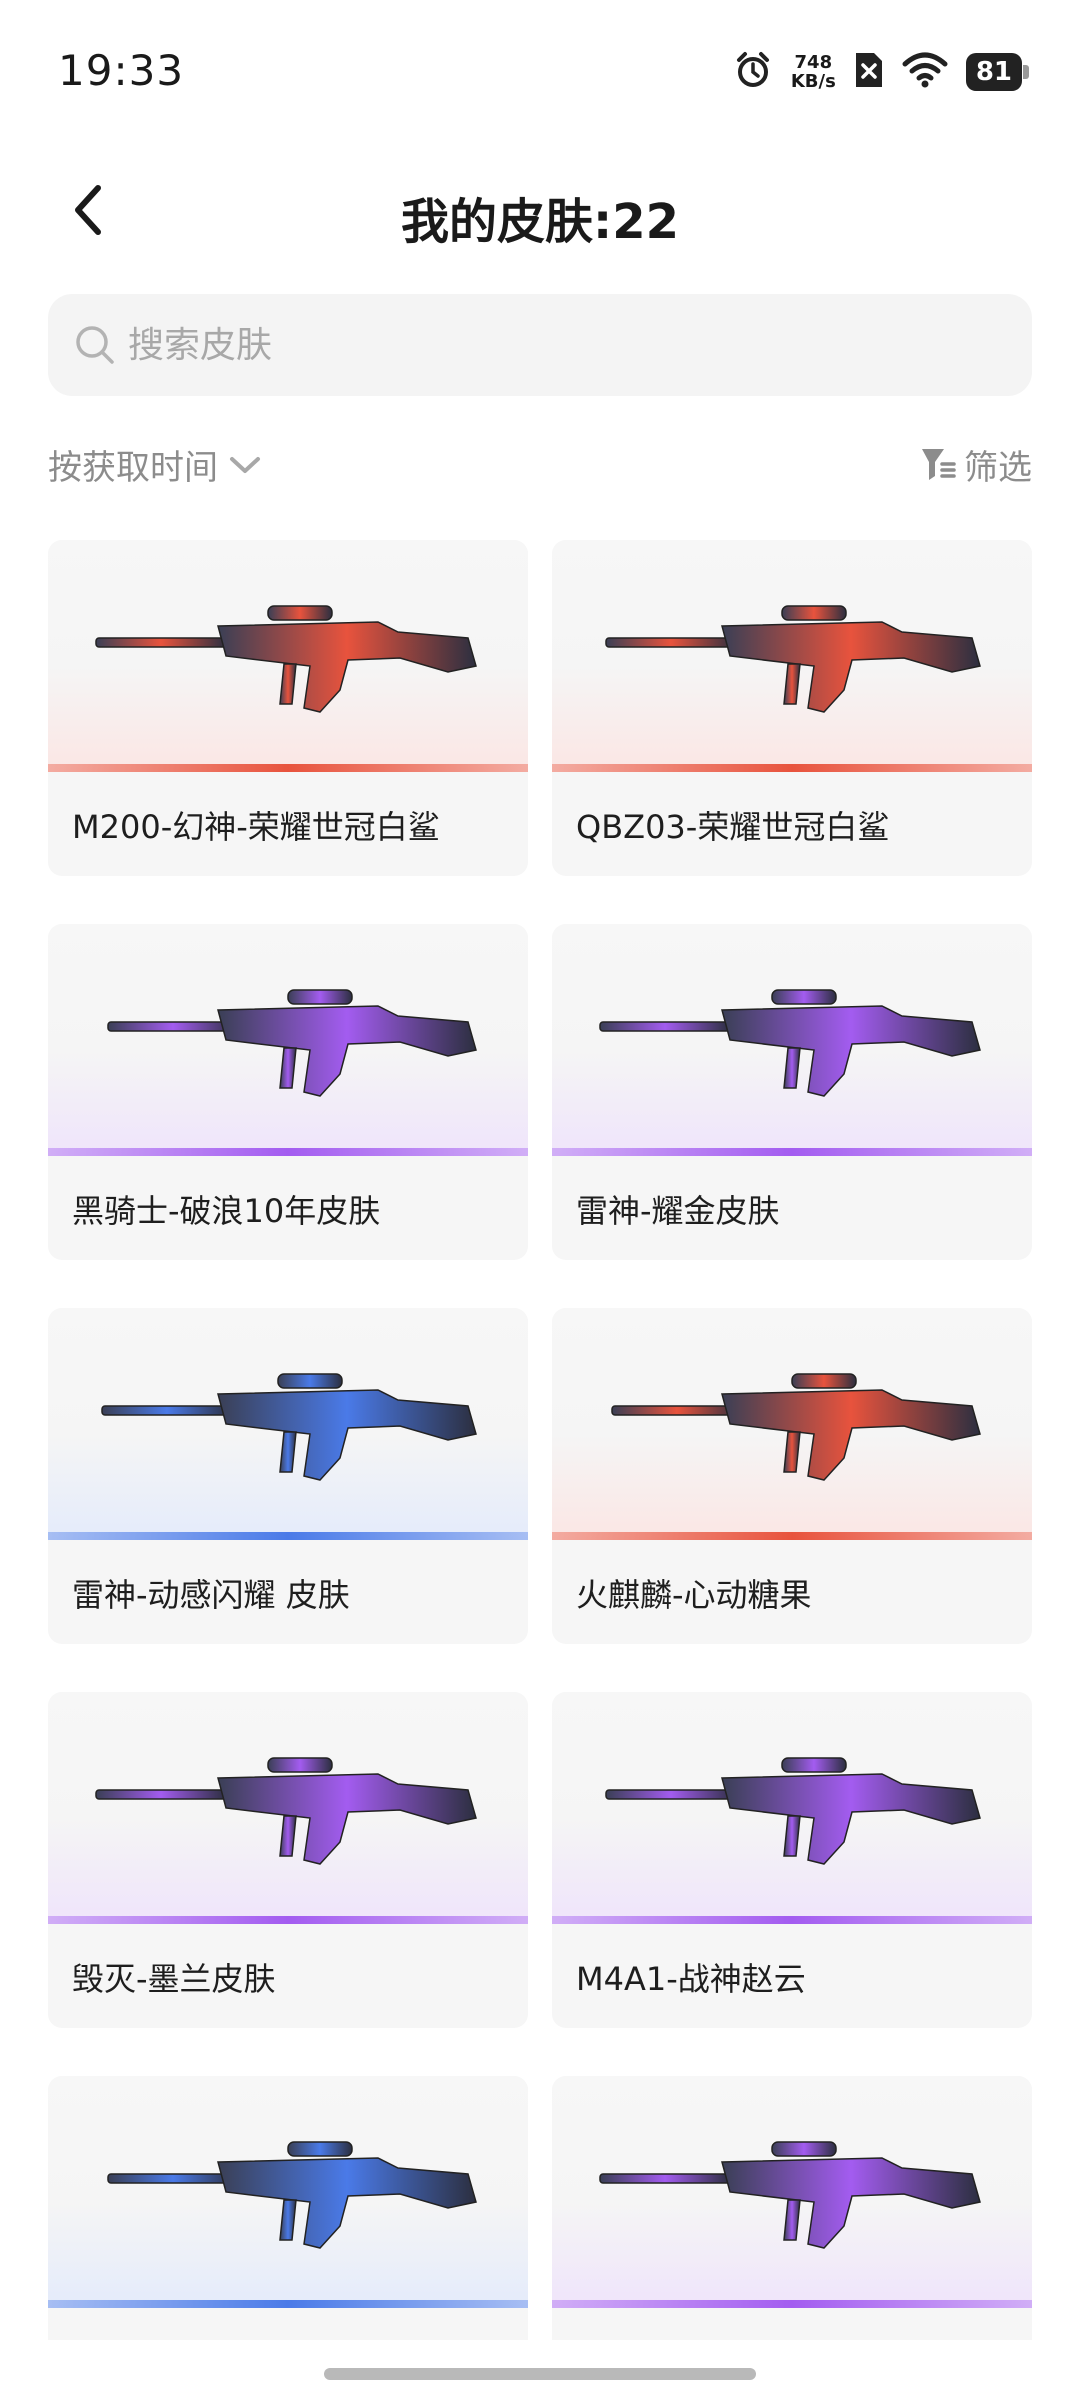 Image resolution: width=1080 pixels, height=2400 pixels. What do you see at coordinates (540, 2374) in the screenshot?
I see `home-indicator` at bounding box center [540, 2374].